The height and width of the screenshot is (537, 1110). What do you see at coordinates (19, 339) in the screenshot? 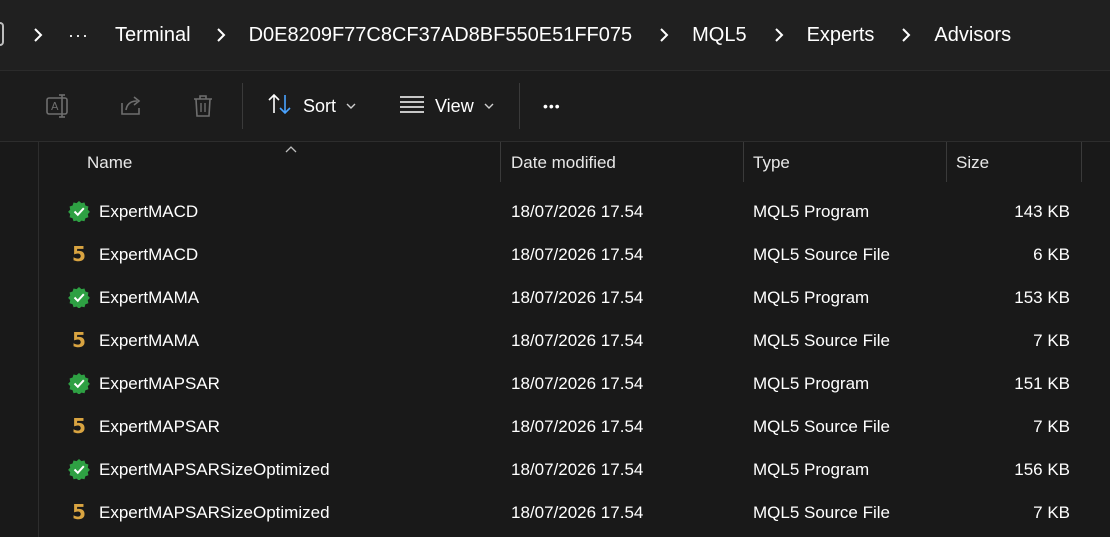
I see `navigation-pane` at bounding box center [19, 339].